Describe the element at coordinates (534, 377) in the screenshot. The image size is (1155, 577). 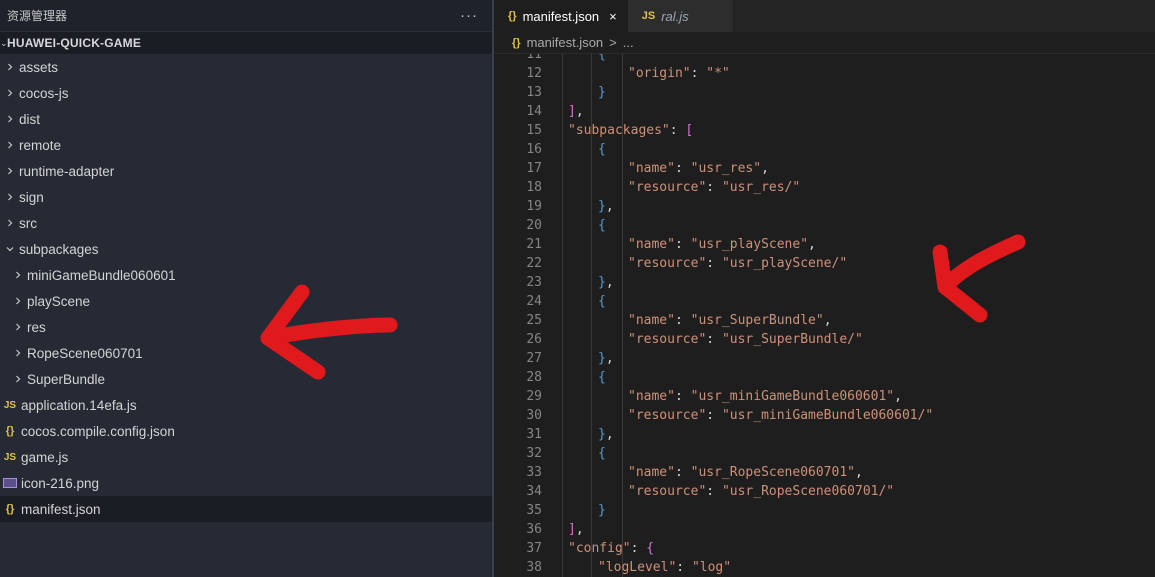
I see `line-number: 28` at that location.